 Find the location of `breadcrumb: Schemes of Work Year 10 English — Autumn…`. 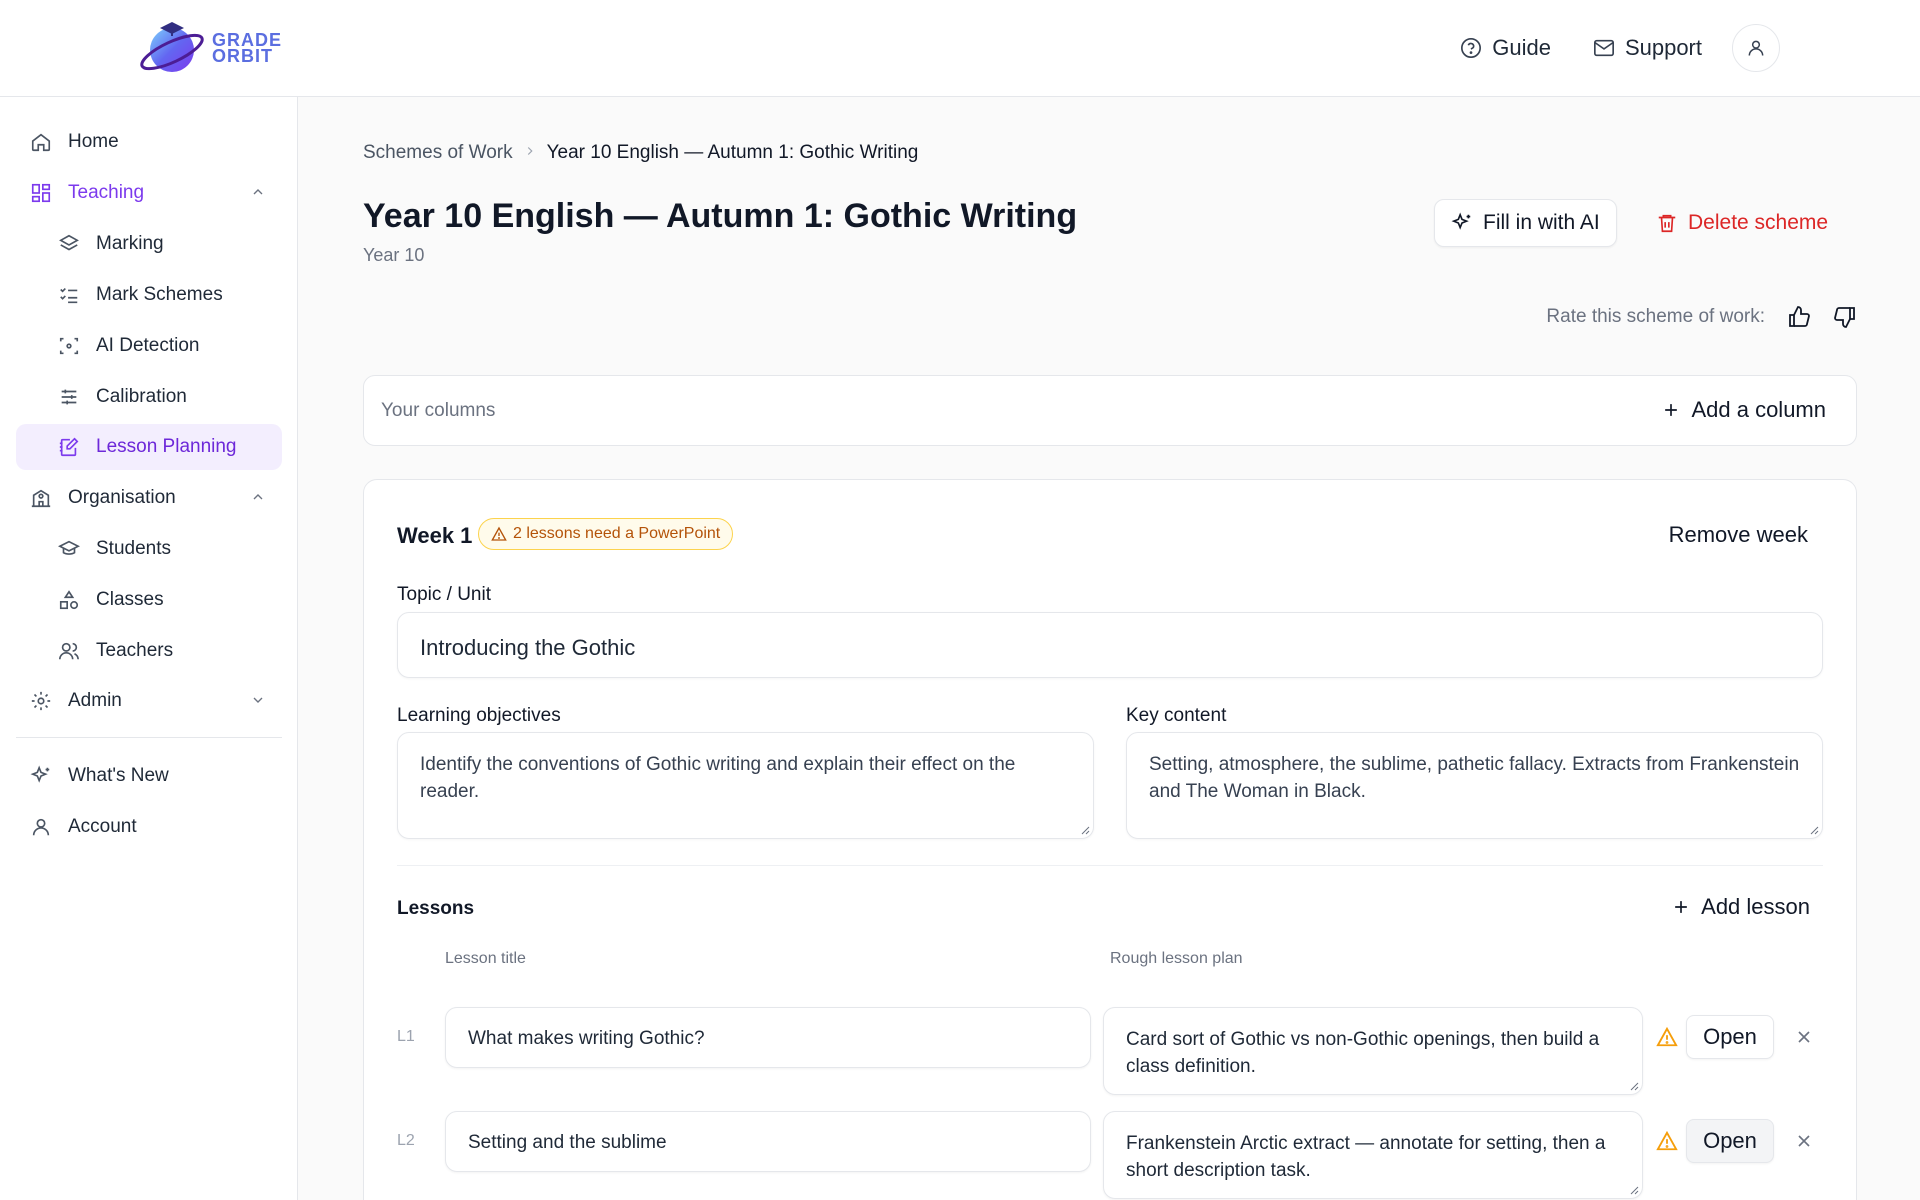

breadcrumb: Schemes of Work Year 10 English — Autumn… is located at coordinates (640, 153).